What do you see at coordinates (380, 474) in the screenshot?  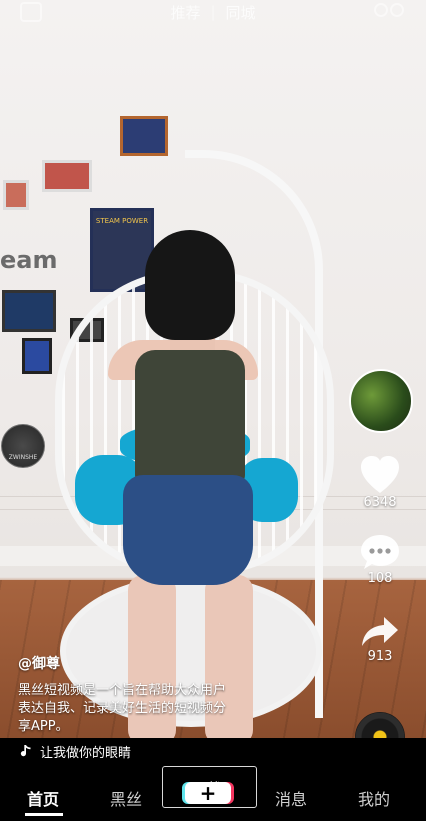 I see `heart-icon` at bounding box center [380, 474].